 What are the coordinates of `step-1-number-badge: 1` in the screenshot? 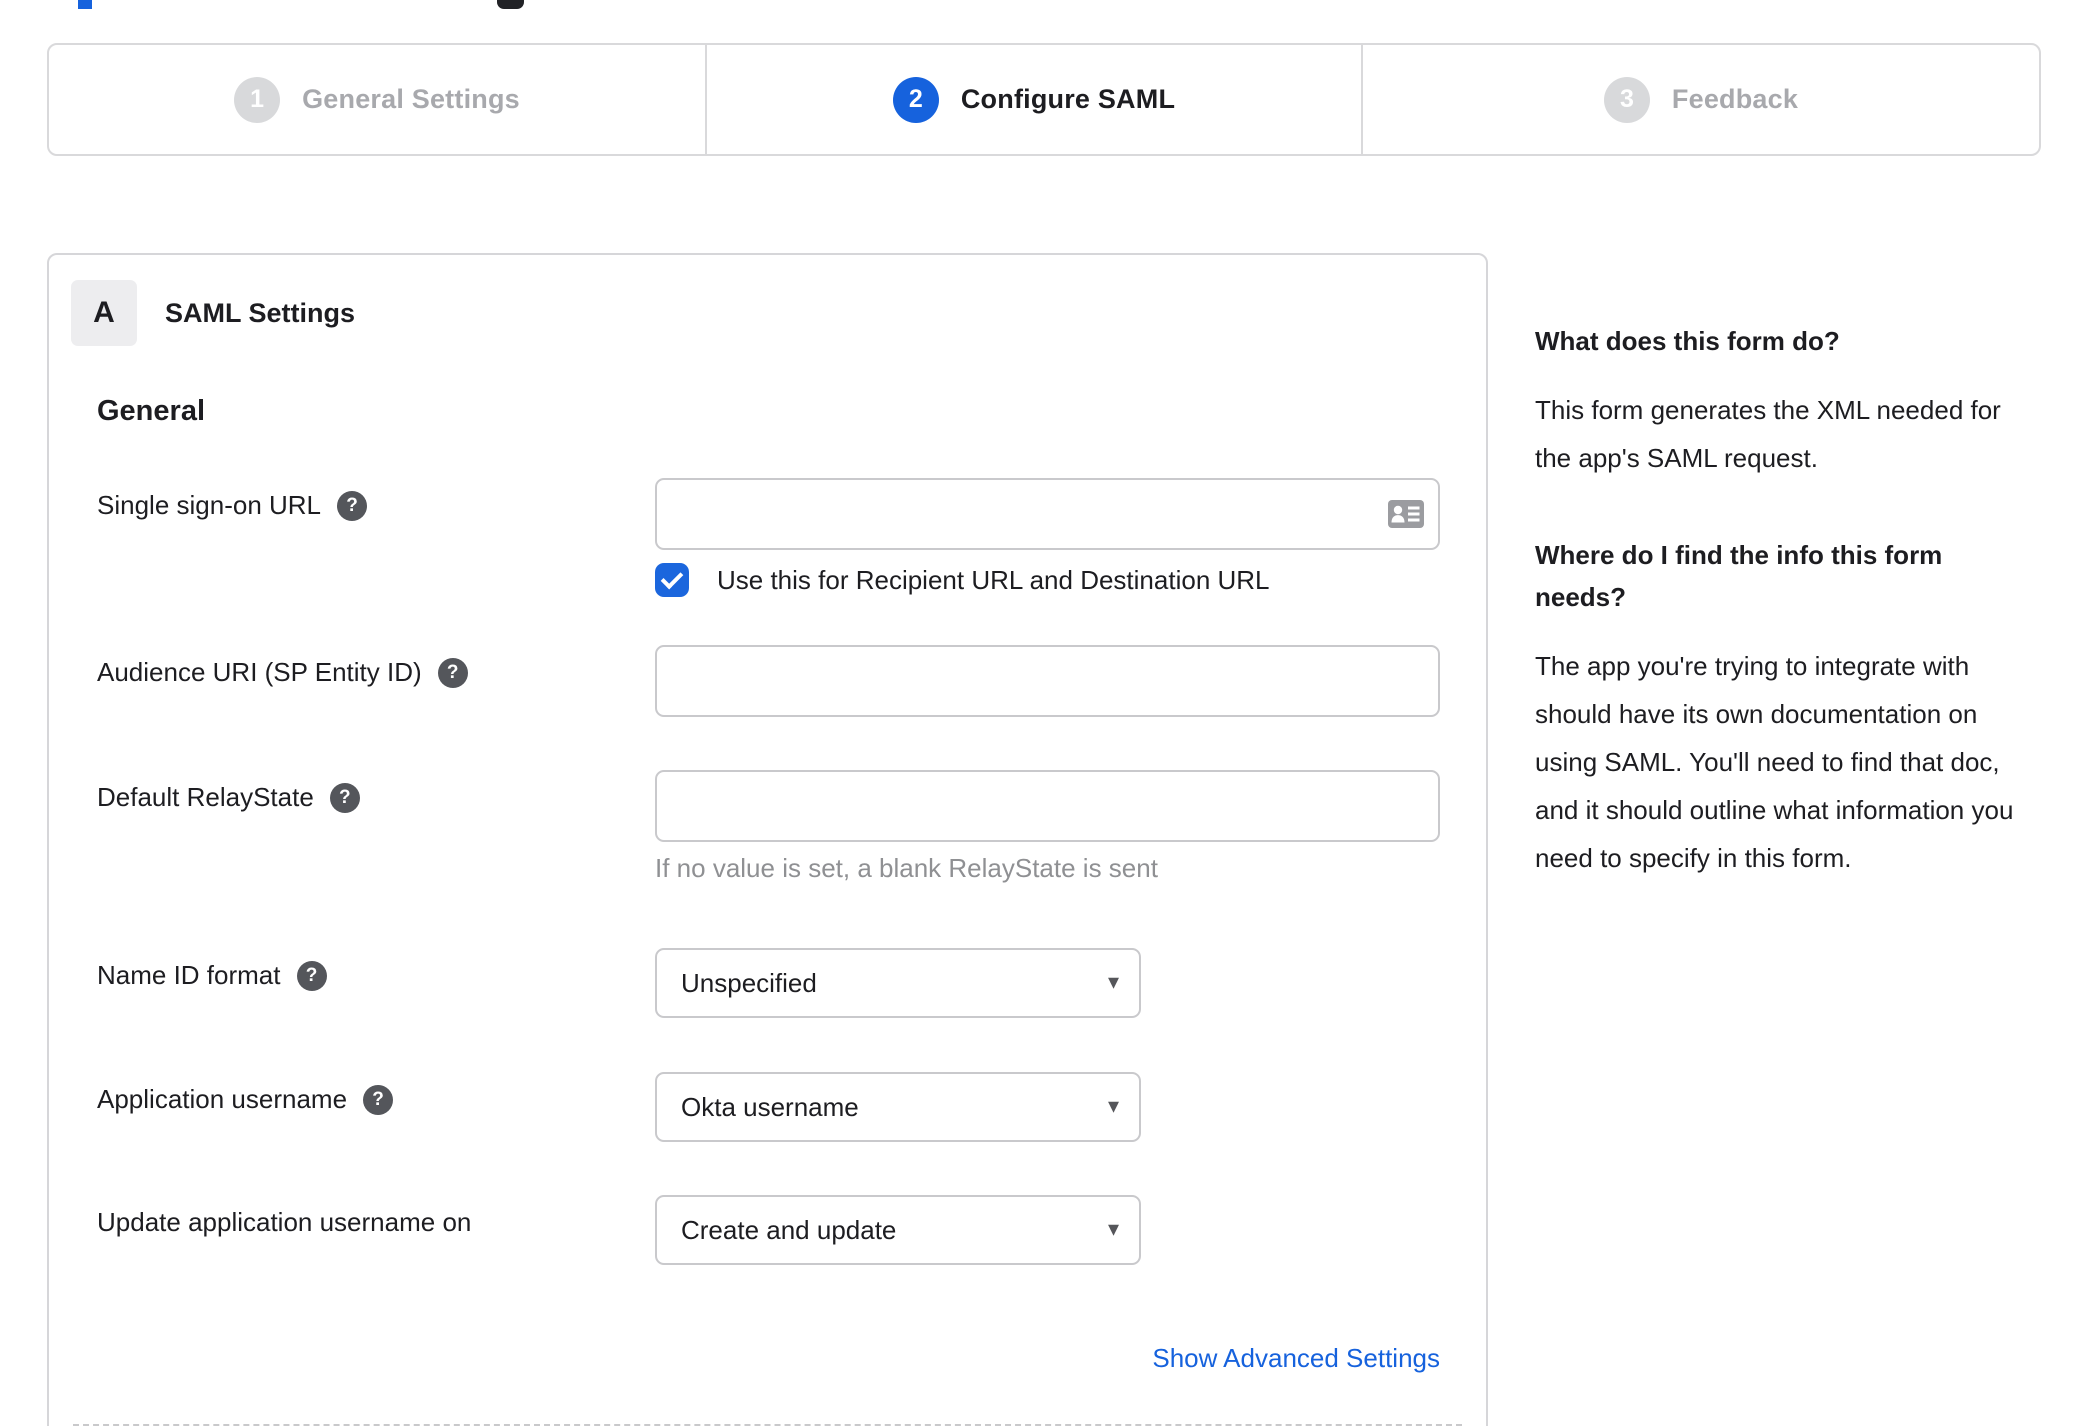 It's located at (257, 99).